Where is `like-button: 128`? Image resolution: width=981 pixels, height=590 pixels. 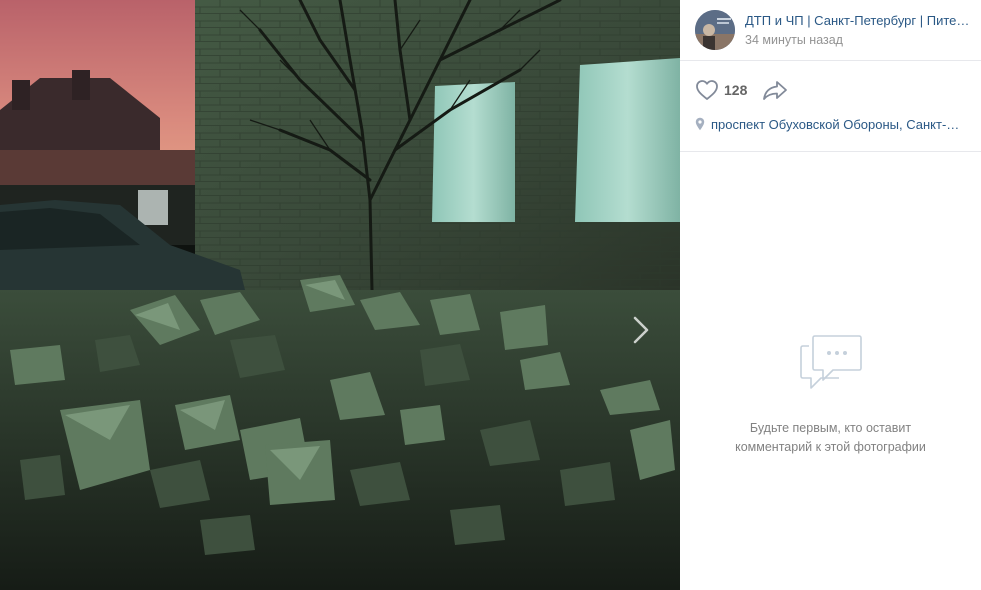
like-button: 128 is located at coordinates (721, 90).